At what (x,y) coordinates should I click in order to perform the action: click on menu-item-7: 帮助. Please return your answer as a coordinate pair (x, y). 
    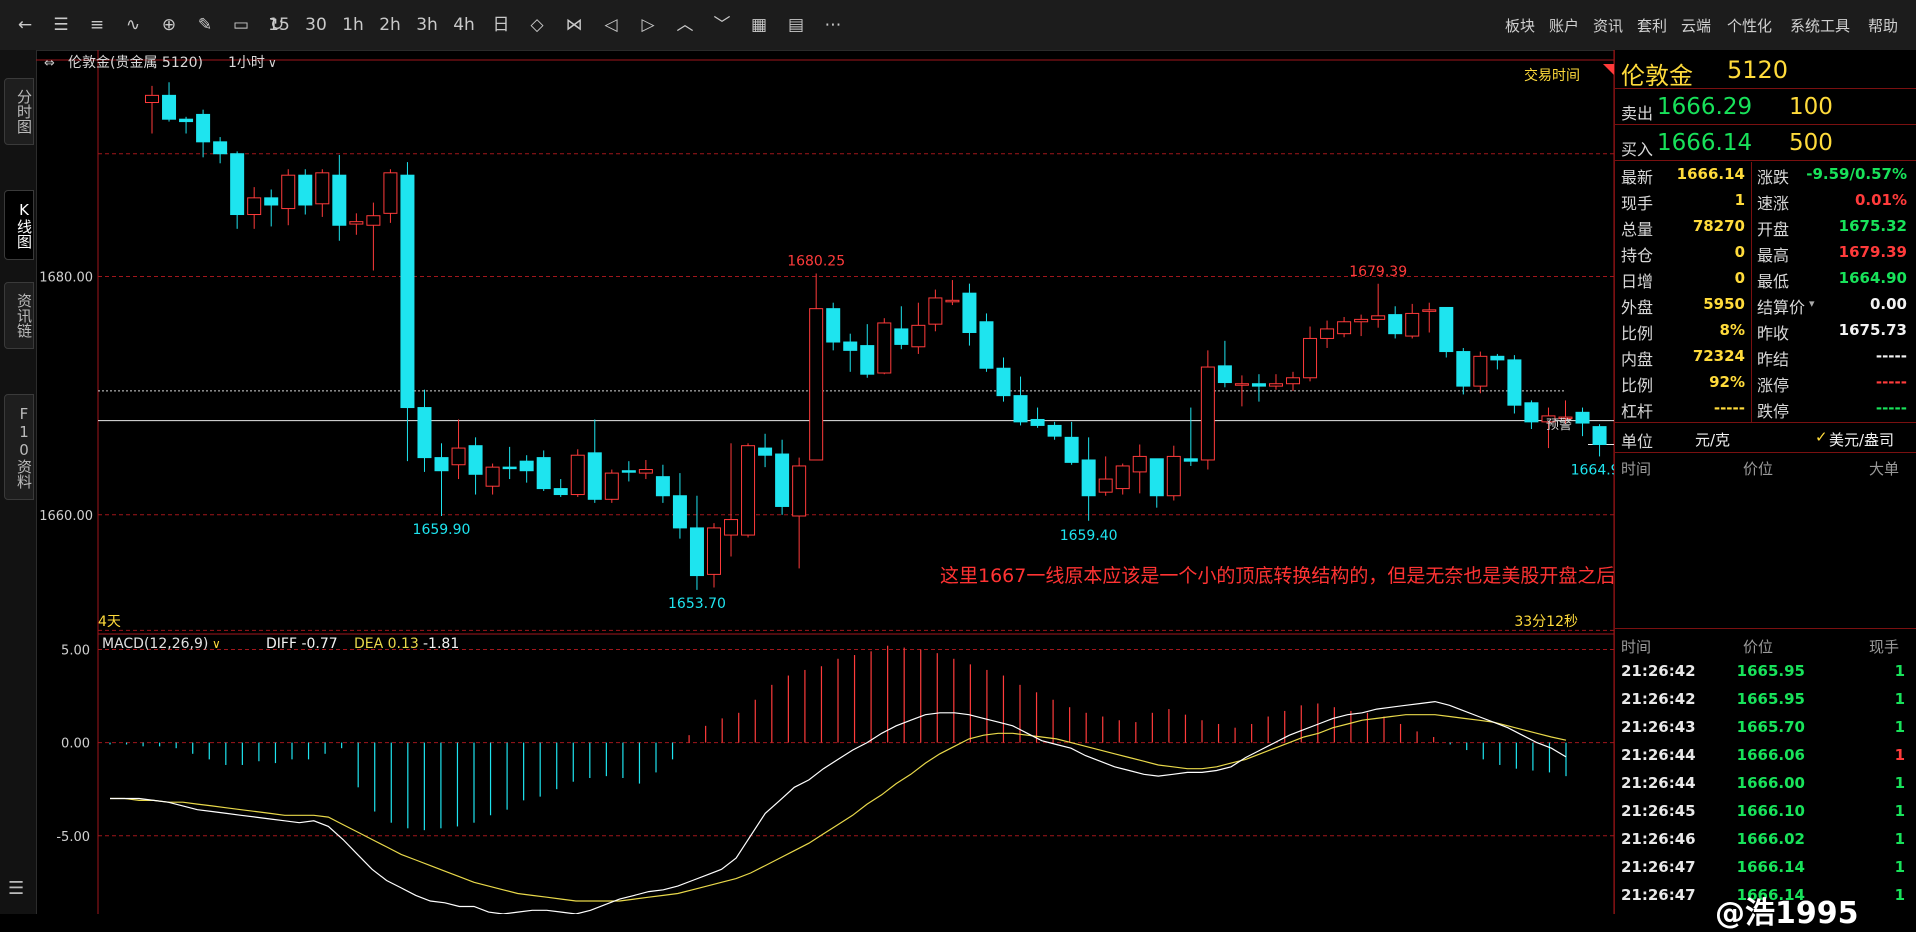
    Looking at the image, I should click on (1883, 25).